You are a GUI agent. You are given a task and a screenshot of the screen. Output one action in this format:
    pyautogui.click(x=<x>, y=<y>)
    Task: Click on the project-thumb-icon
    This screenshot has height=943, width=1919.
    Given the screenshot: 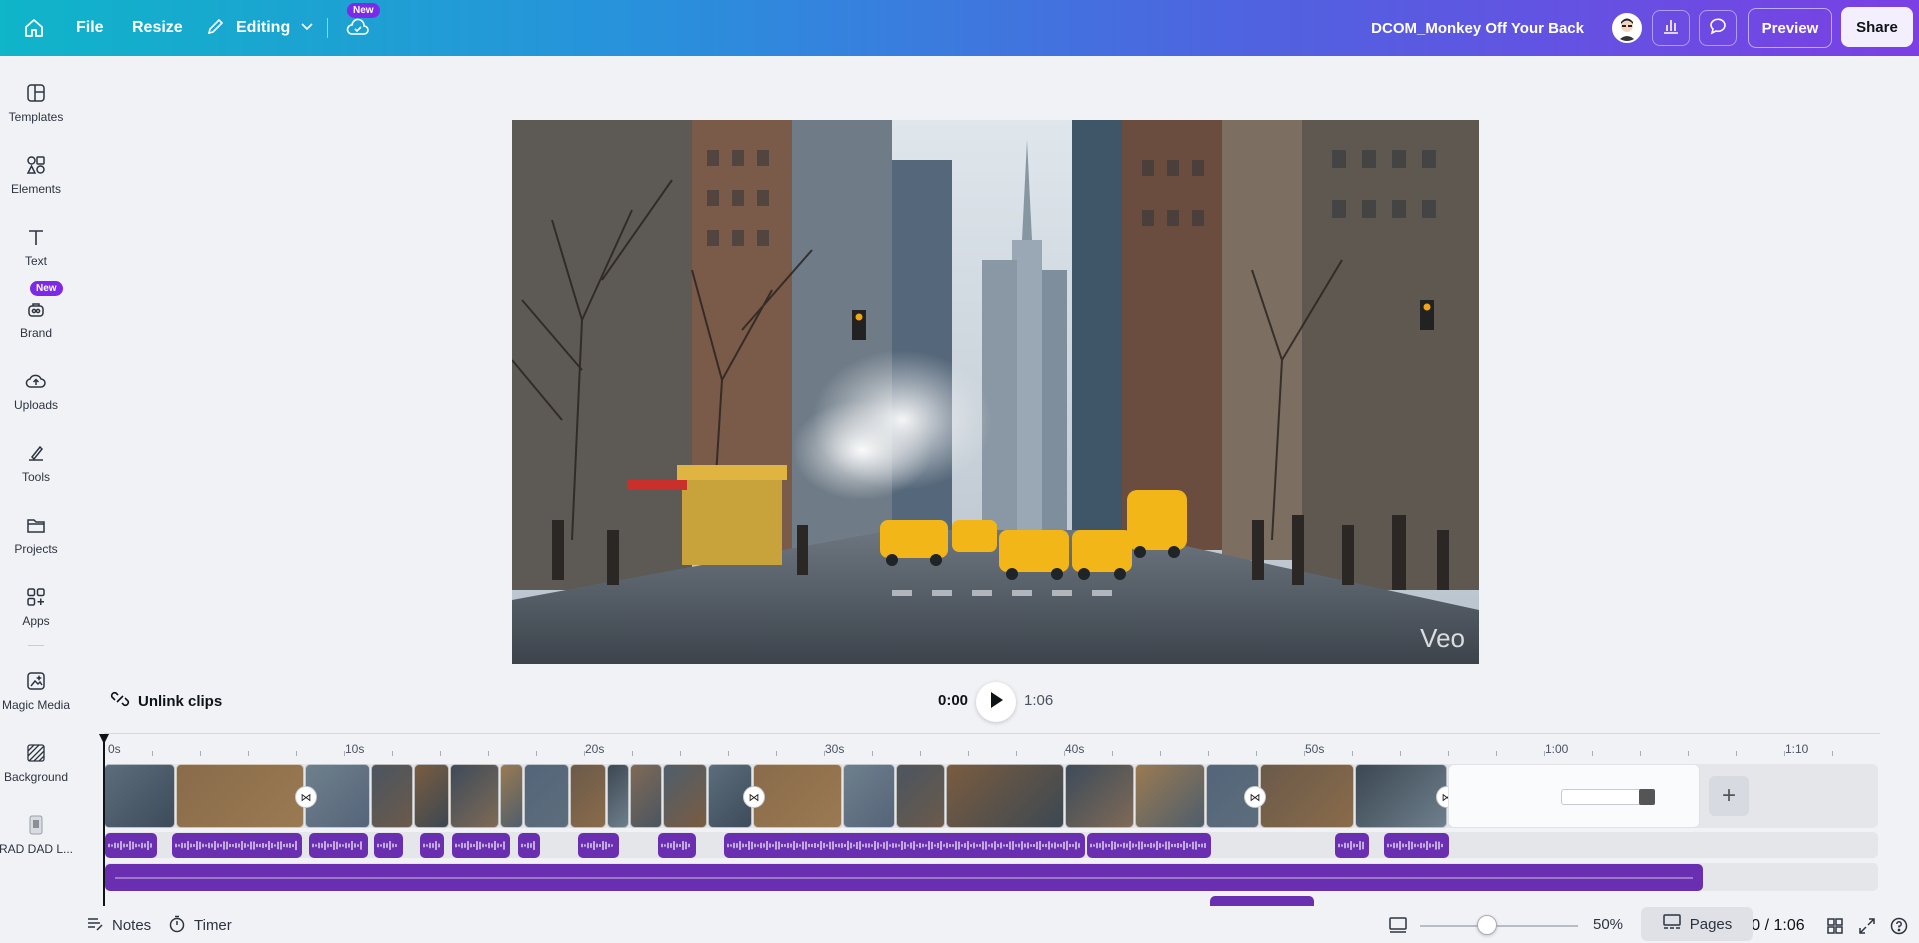 What is the action you would take?
    pyautogui.click(x=36, y=825)
    